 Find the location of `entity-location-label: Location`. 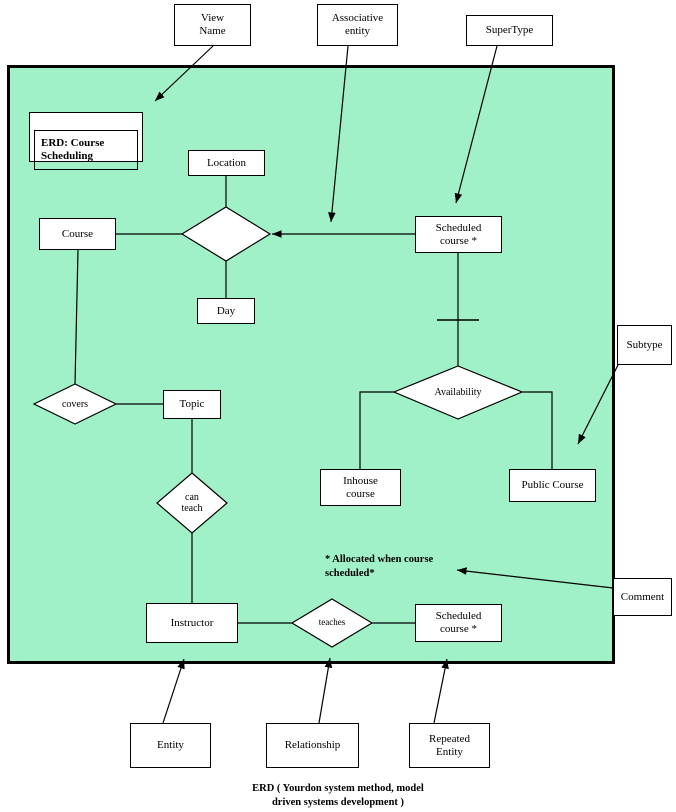

entity-location-label: Location is located at coordinates (226, 162).